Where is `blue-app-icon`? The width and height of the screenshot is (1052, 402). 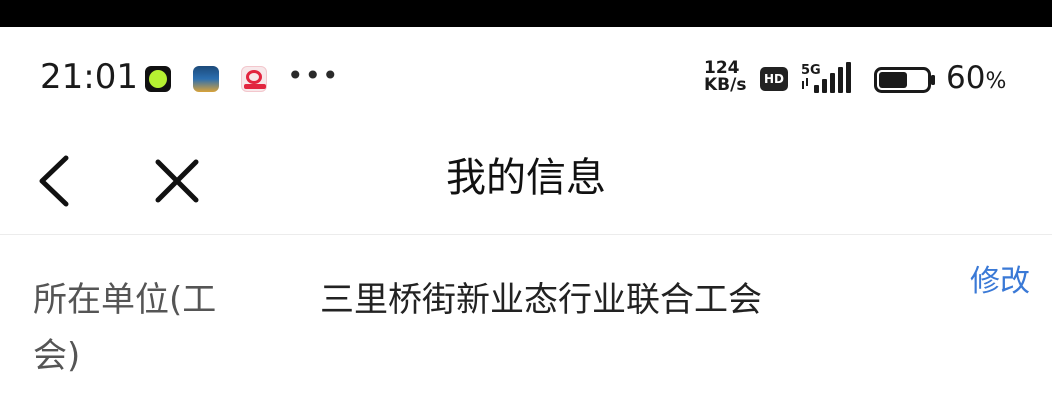 blue-app-icon is located at coordinates (206, 79).